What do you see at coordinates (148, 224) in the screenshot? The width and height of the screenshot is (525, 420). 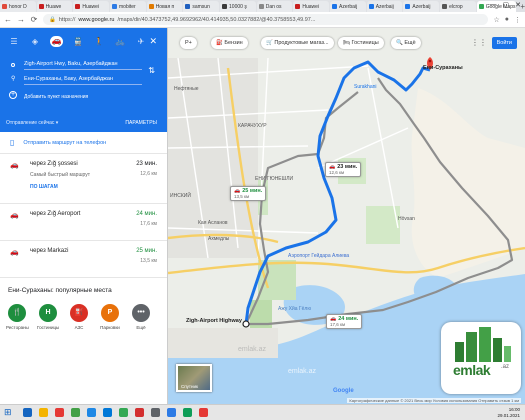 I see `route-distance: 17,6 км` at bounding box center [148, 224].